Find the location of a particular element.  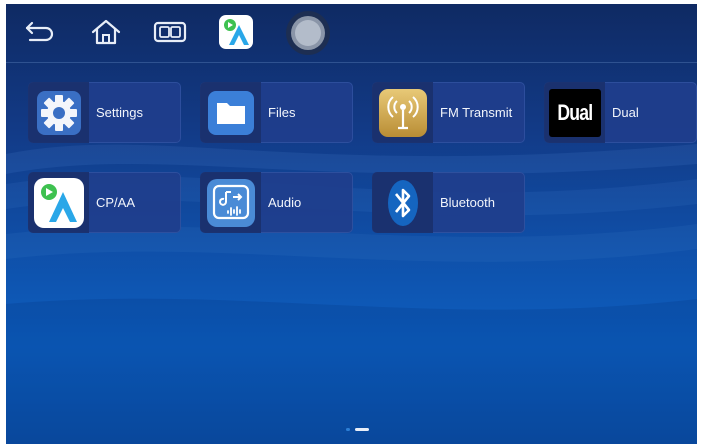

bluetooth-icon is located at coordinates (402, 202).